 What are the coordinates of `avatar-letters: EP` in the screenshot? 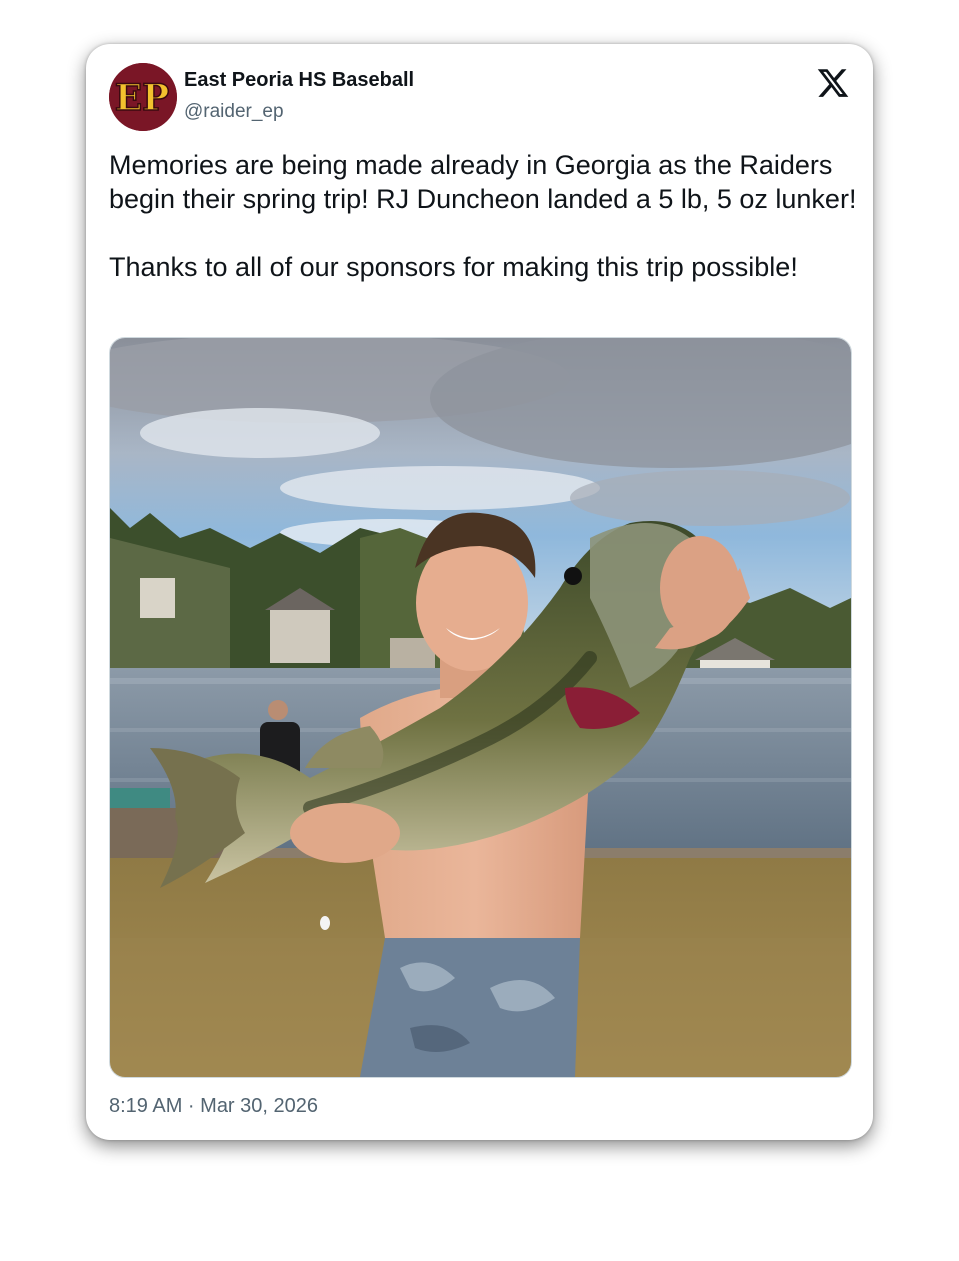 It's located at (142, 98).